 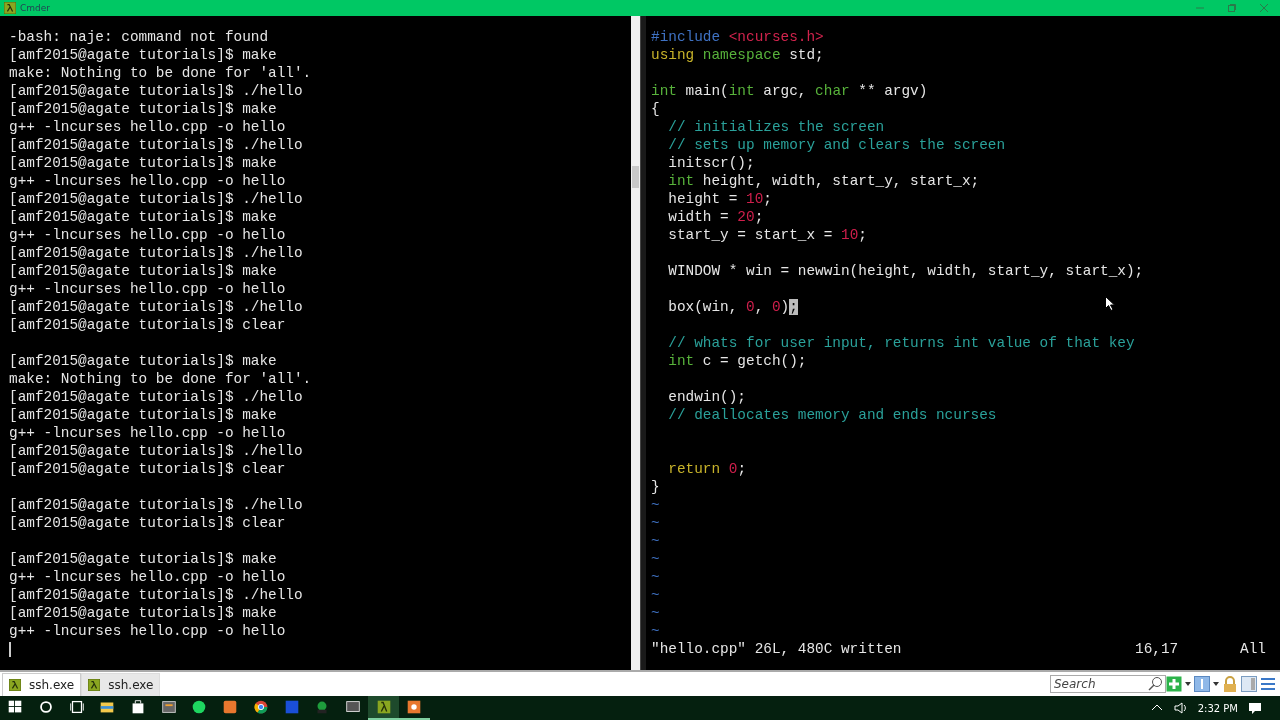 What do you see at coordinates (1157, 649) in the screenshot?
I see `cursor-position: 16,17` at bounding box center [1157, 649].